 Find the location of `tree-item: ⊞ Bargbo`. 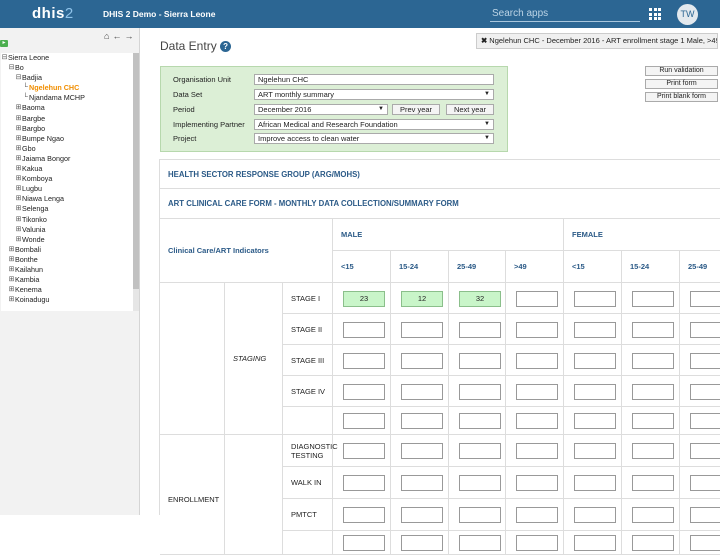

tree-item: ⊞ Bargbo is located at coordinates (67, 129).